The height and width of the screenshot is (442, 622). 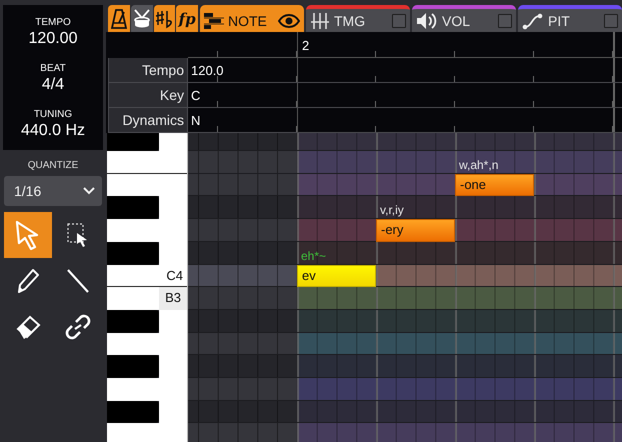 What do you see at coordinates (174, 275) in the screenshot?
I see `key-label: C4` at bounding box center [174, 275].